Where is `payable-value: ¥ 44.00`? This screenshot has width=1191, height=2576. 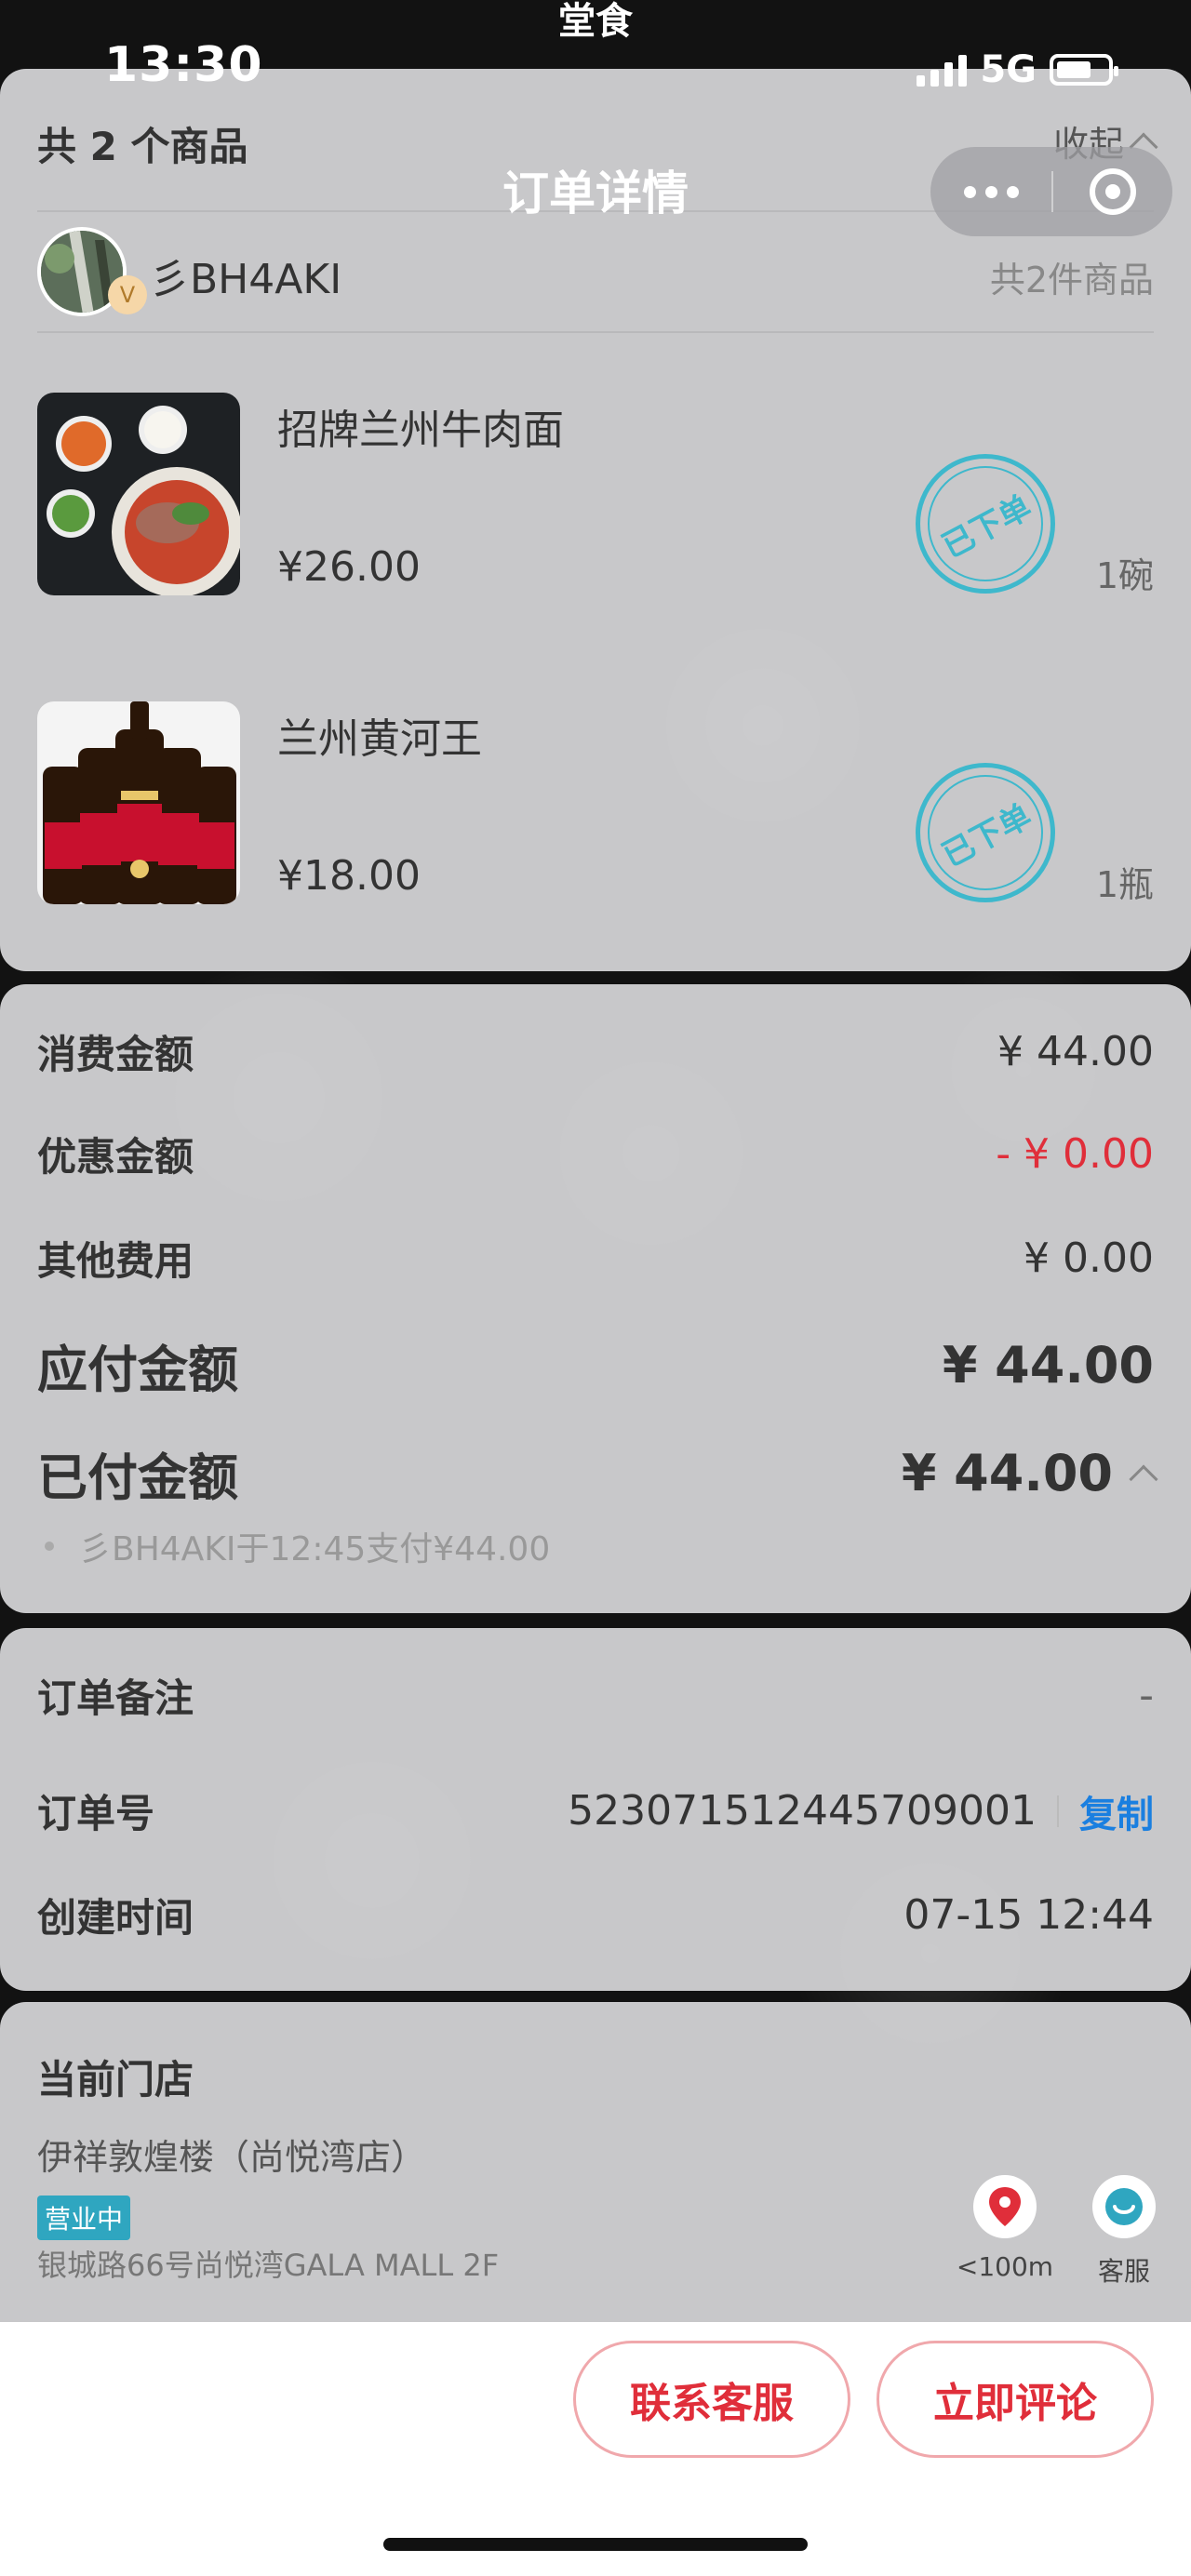
payable-value: ¥ 44.00 is located at coordinates (1048, 1365).